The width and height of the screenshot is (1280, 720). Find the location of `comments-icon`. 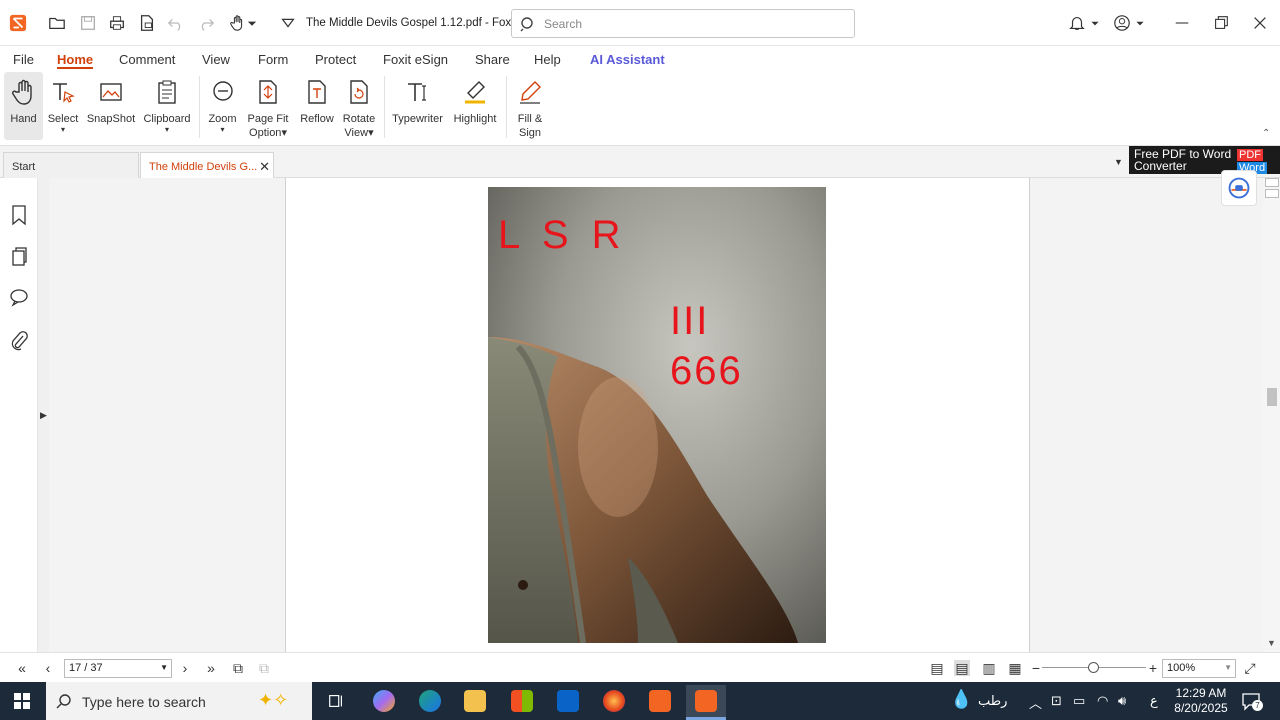

comments-icon is located at coordinates (19, 297).